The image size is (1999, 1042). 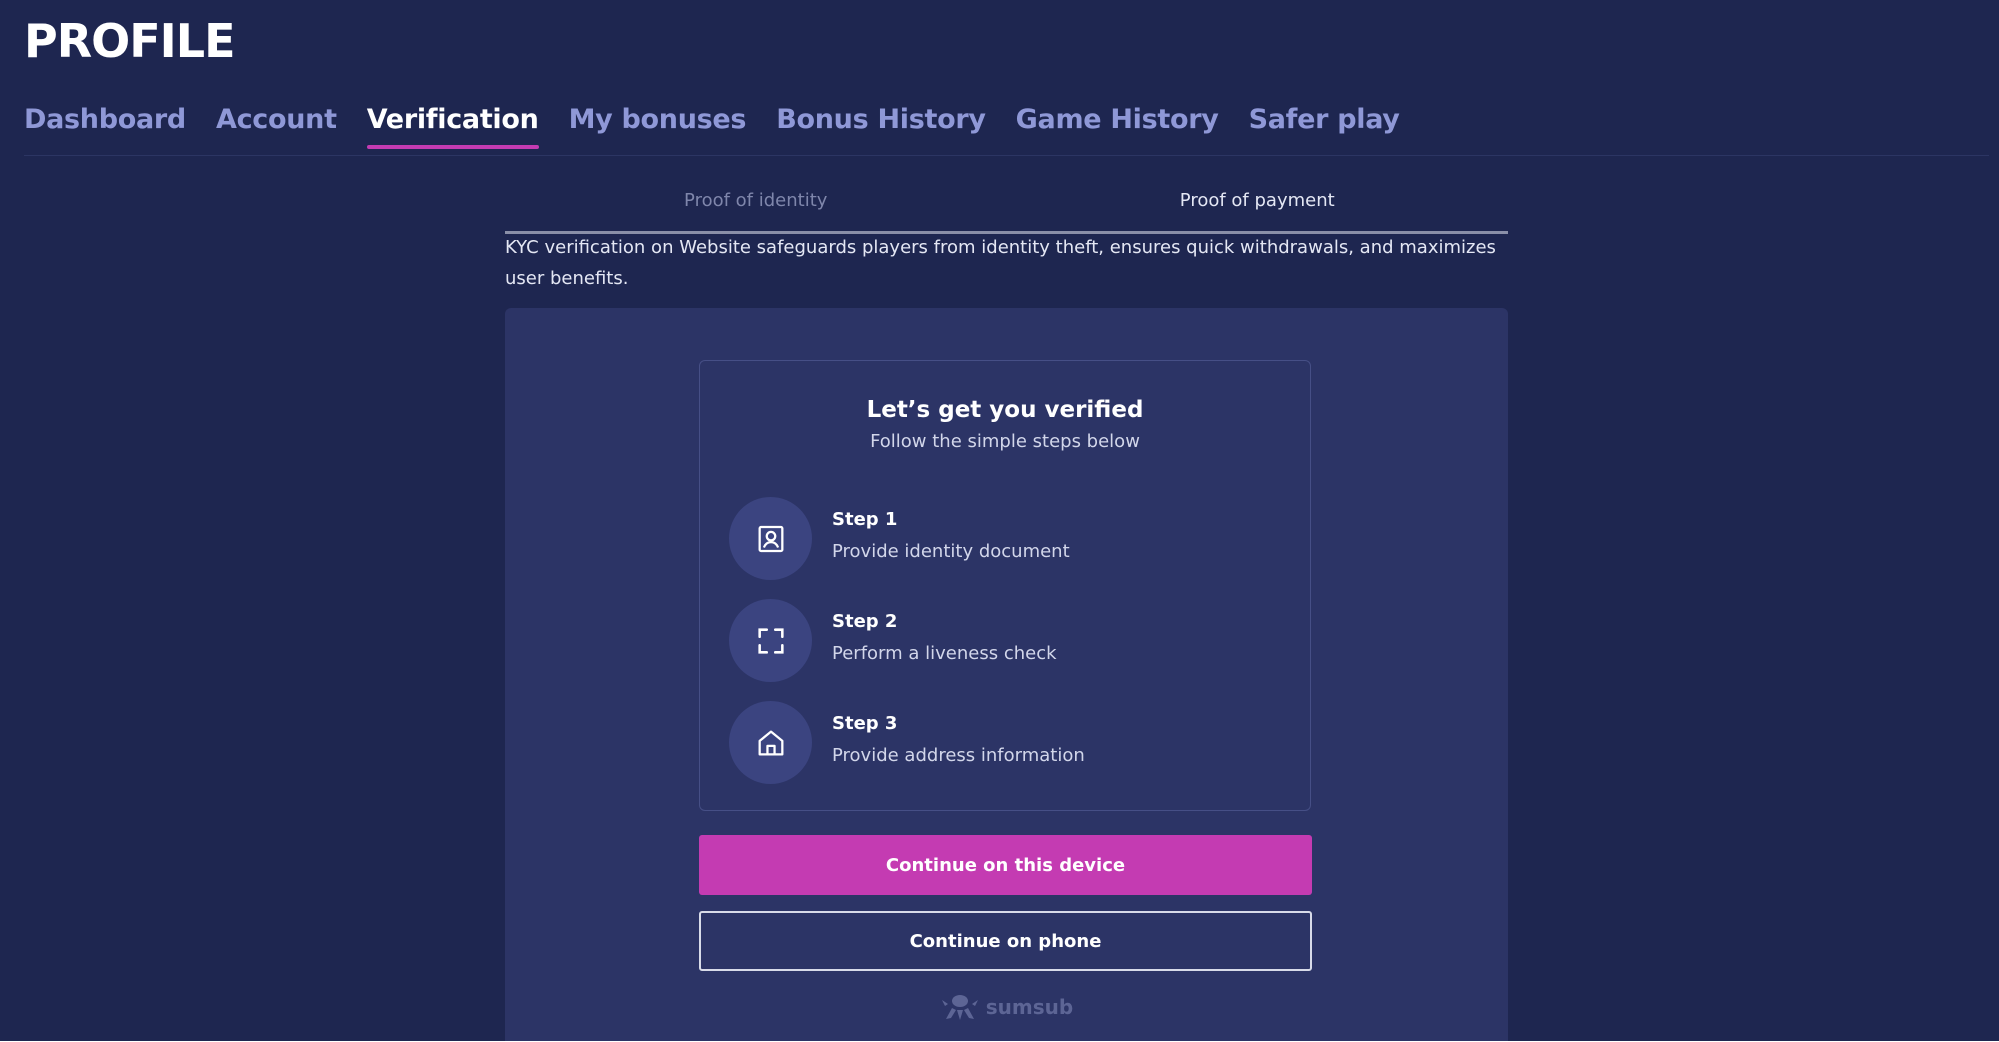 What do you see at coordinates (1005, 865) in the screenshot?
I see `continue-on-this-device-button: Continue on this device` at bounding box center [1005, 865].